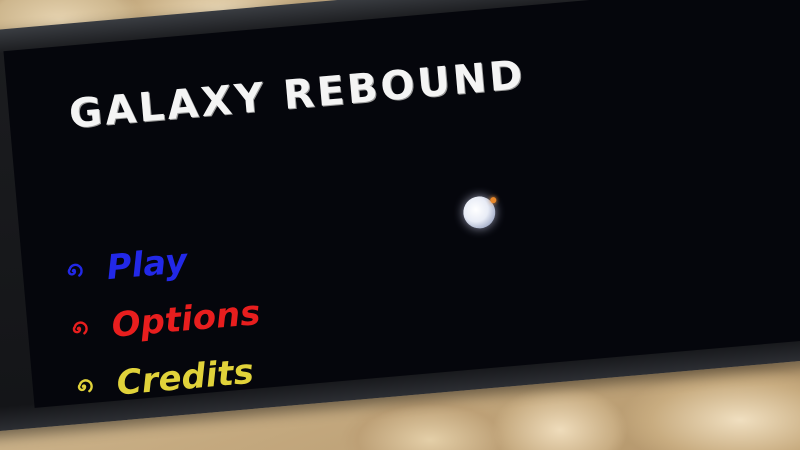  What do you see at coordinates (80, 328) in the screenshot?
I see `red-swirl-icon` at bounding box center [80, 328].